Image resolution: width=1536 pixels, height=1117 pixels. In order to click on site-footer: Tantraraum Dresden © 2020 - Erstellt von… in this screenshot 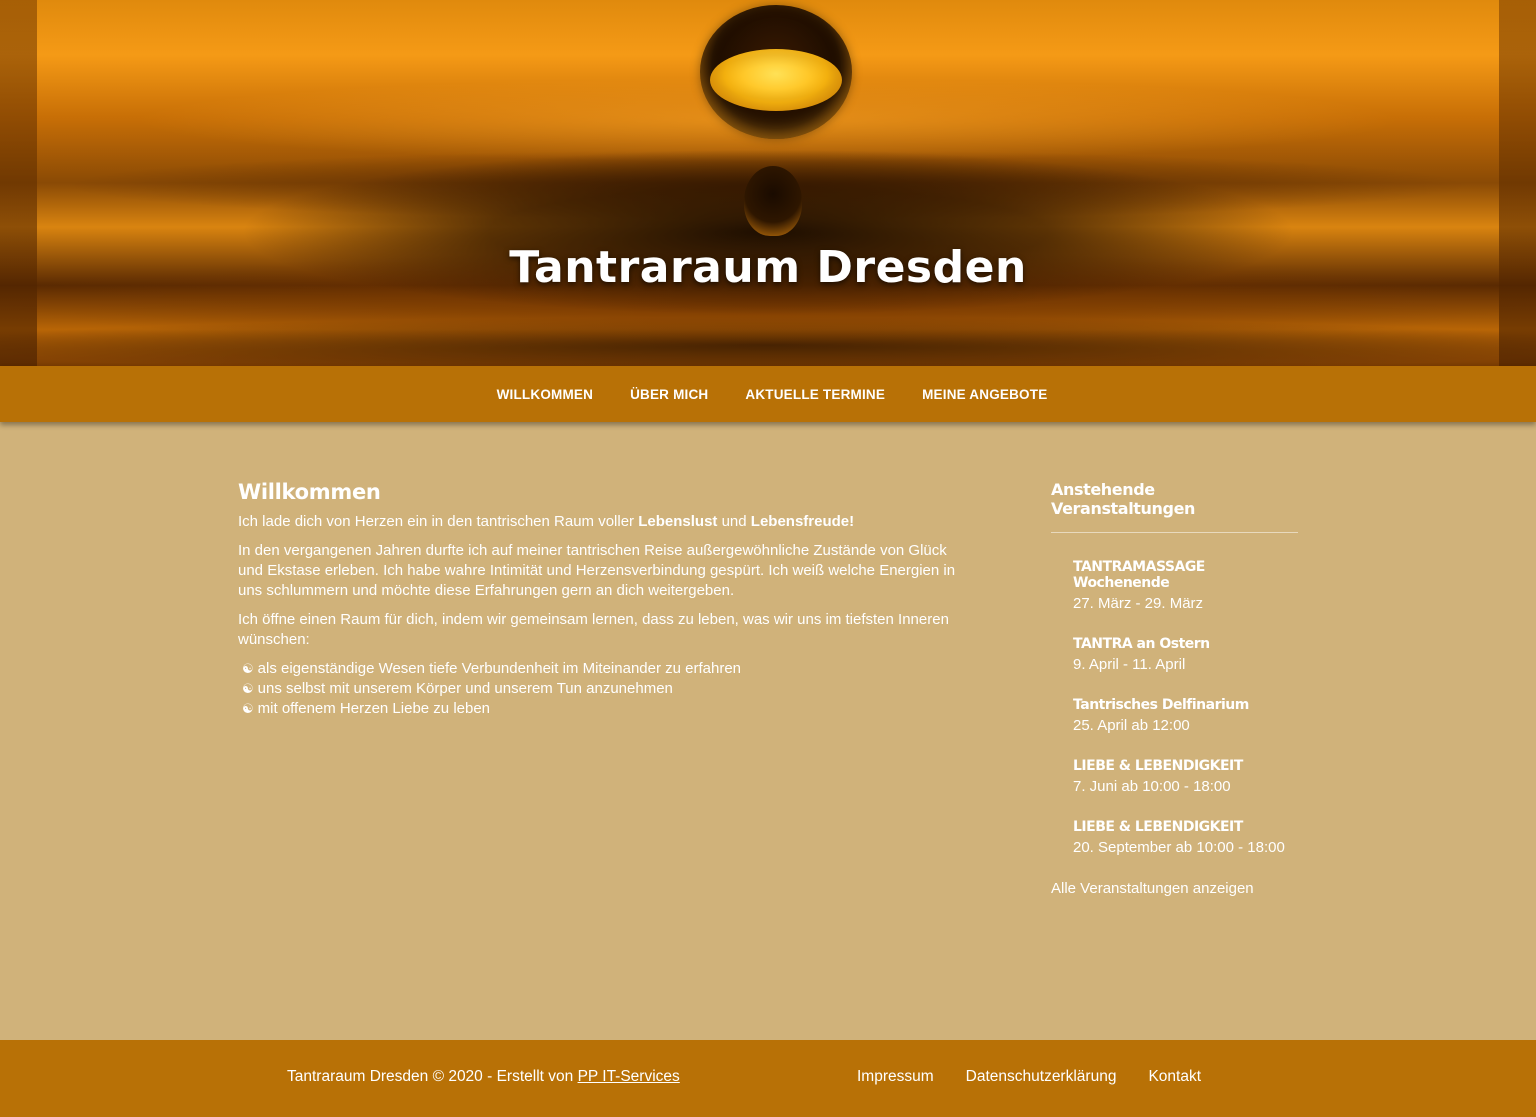, I will do `click(768, 1078)`.